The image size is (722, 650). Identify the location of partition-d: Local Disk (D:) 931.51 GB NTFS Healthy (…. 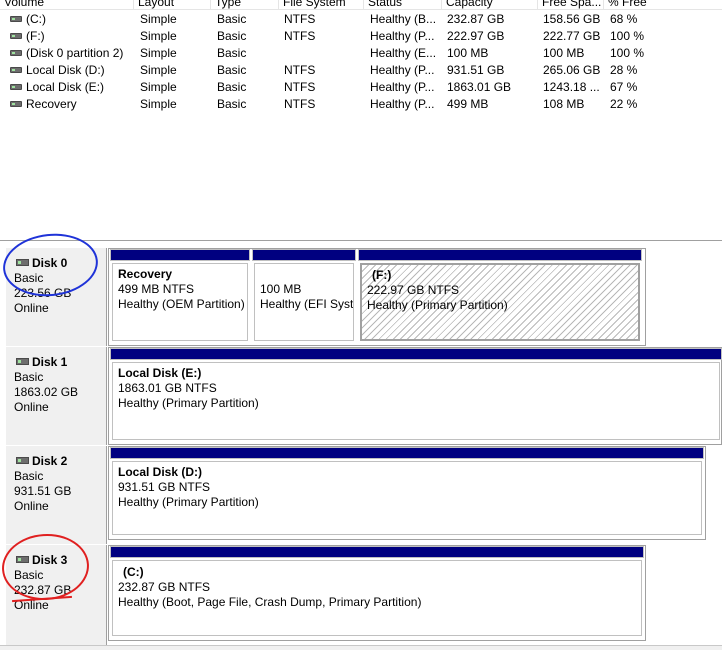
(407, 492).